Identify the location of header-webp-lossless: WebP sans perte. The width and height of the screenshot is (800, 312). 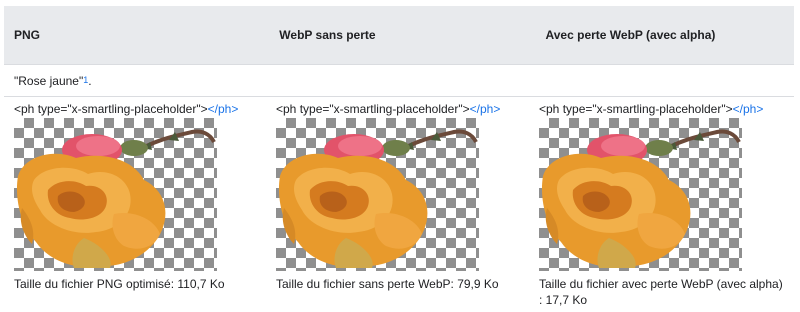
(327, 35).